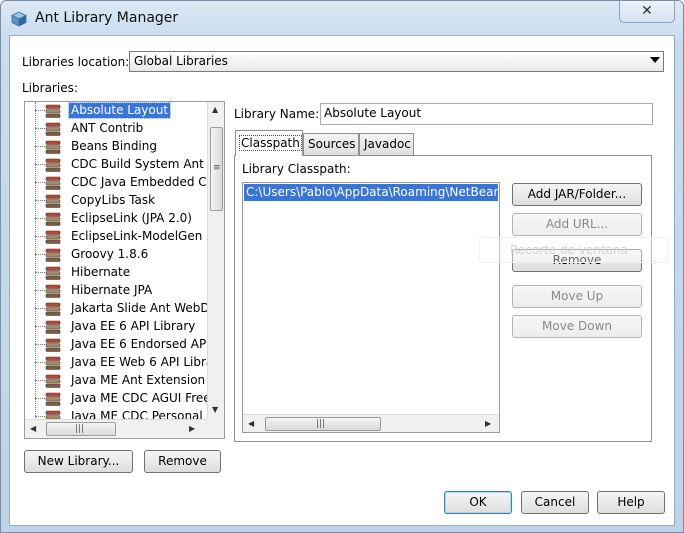 The width and height of the screenshot is (684, 533). I want to click on library-name-field: Absolute Layout, so click(486, 114).